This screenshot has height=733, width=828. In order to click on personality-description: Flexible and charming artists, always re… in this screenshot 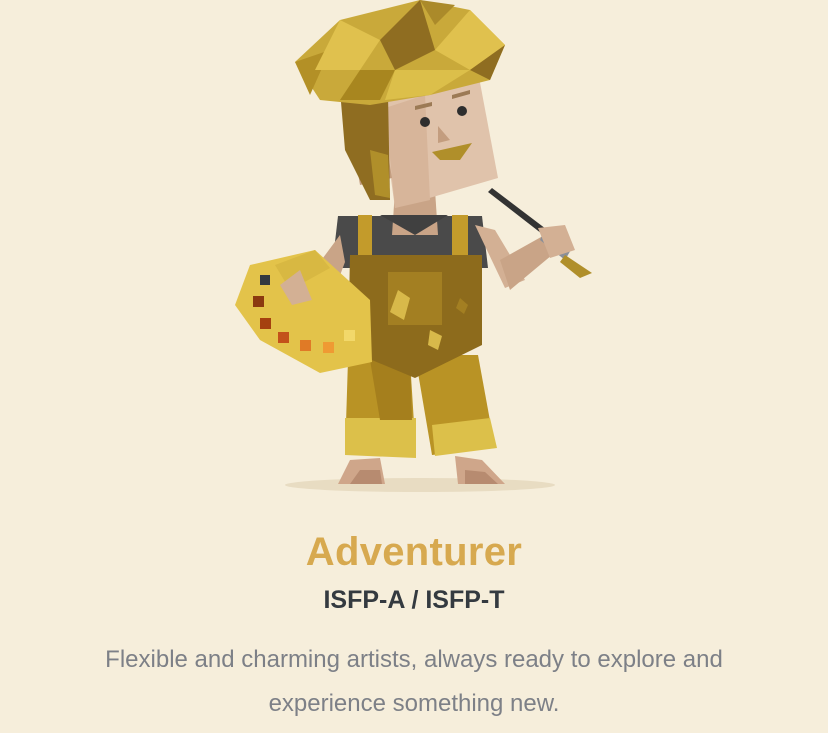, I will do `click(414, 681)`.